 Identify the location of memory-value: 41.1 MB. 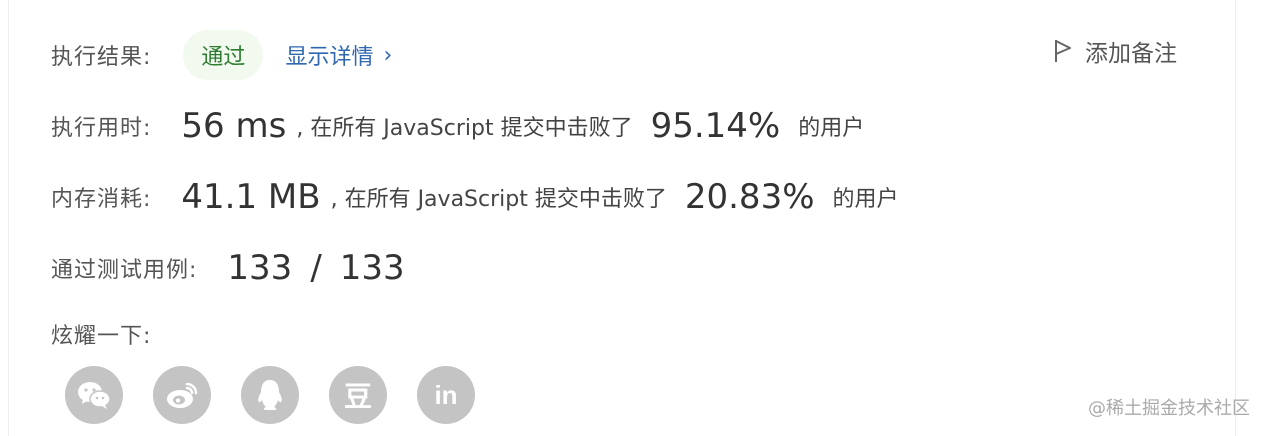
(251, 197).